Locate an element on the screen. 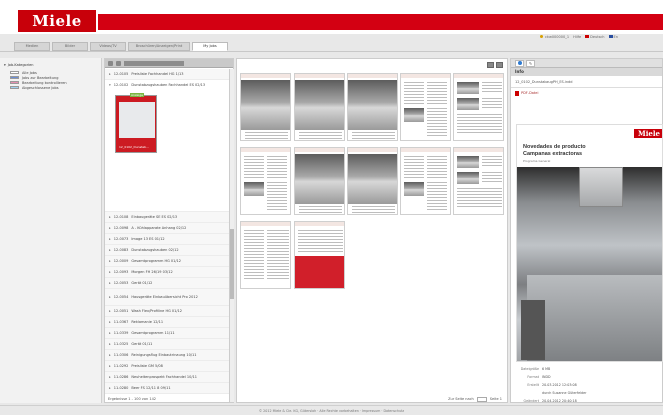 Image resolution: width=663 pixels, height=415 pixels. job-list-item: ▸ 12-0051 Wash Flex/Profiline HG 01/12 is located at coordinates (167, 311).